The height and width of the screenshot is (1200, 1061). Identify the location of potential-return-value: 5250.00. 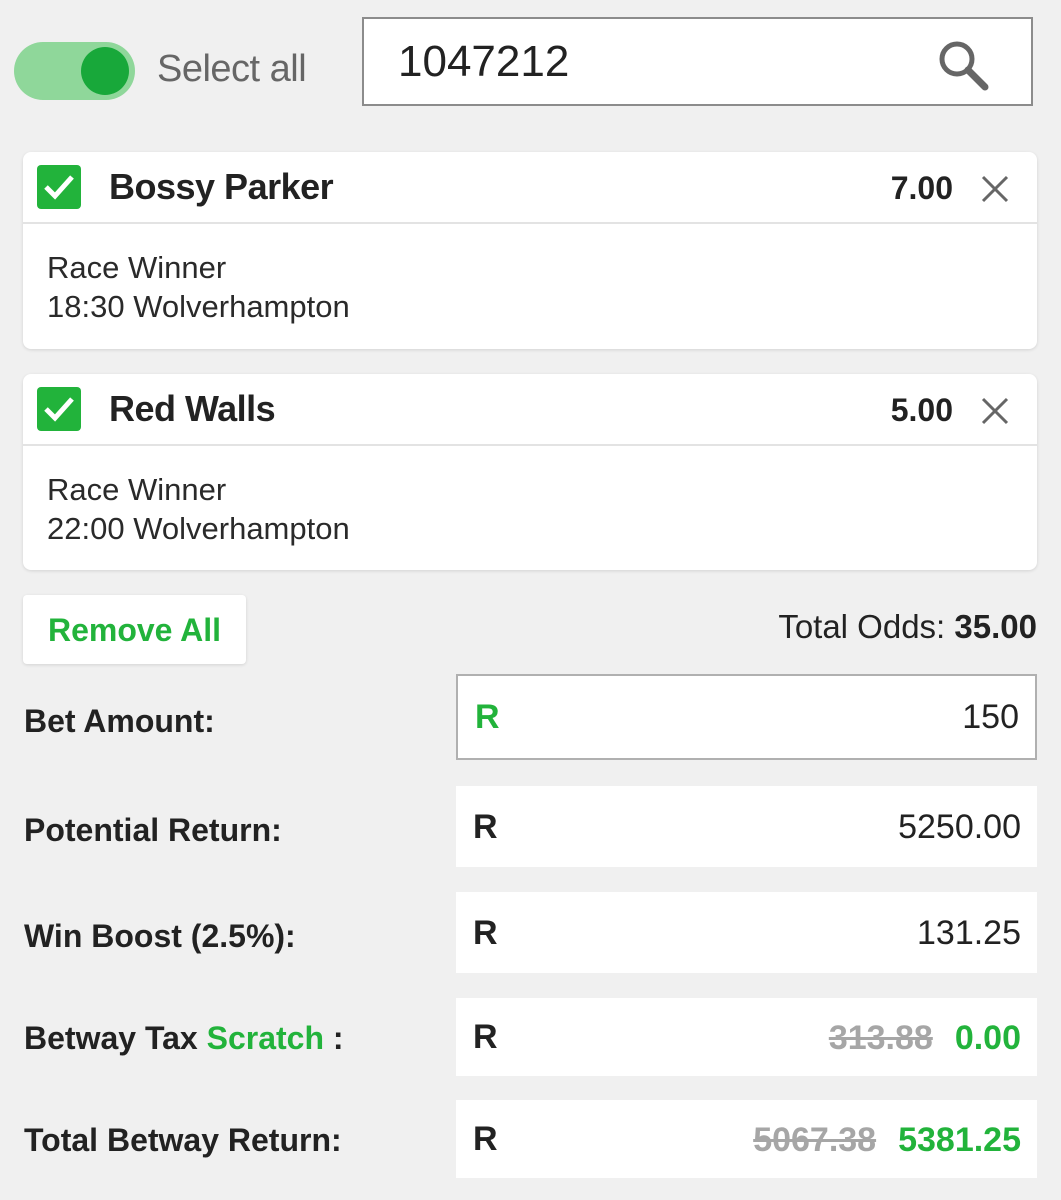
(959, 827).